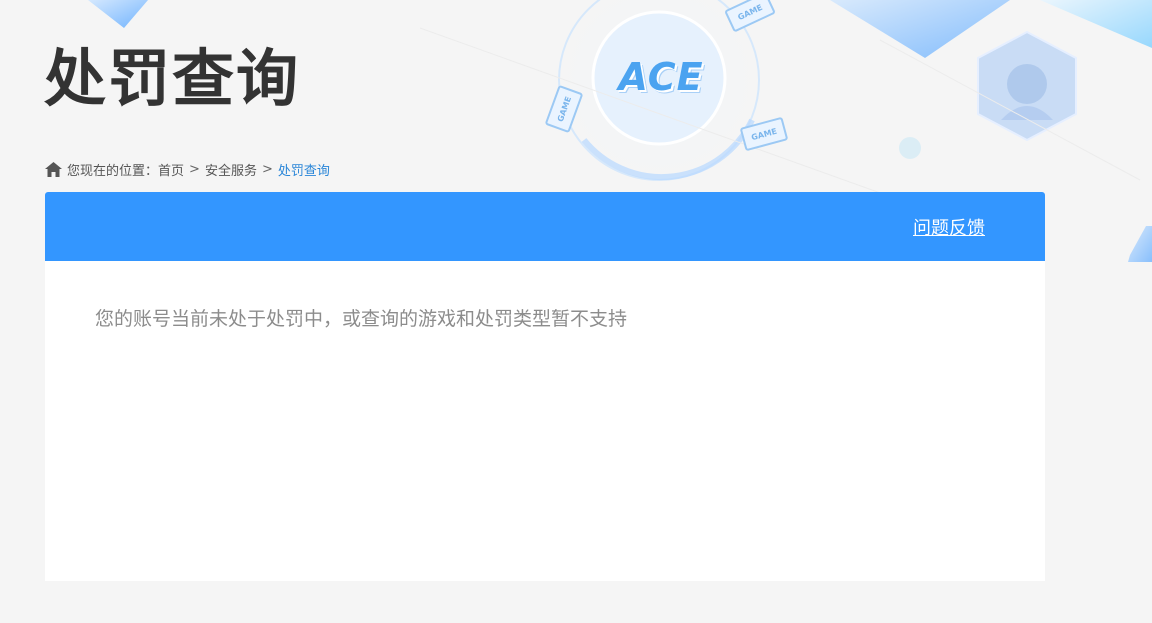 Image resolution: width=1152 pixels, height=623 pixels. I want to click on avatar-hexagon, so click(1027, 86).